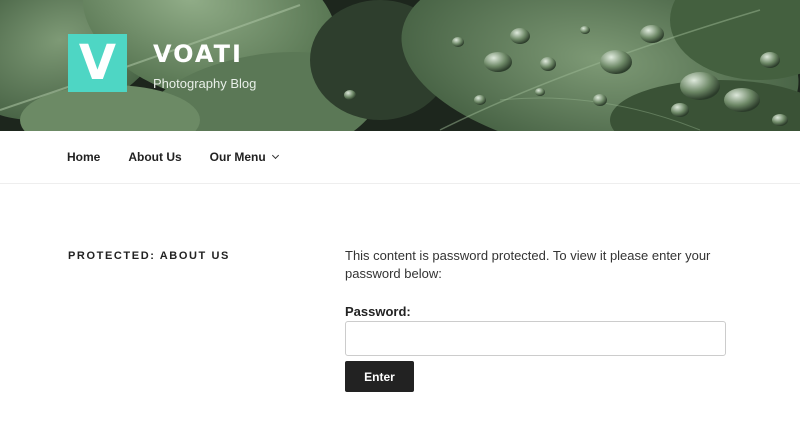  I want to click on main-navigation: Home About Us Our Menu, so click(400, 157).